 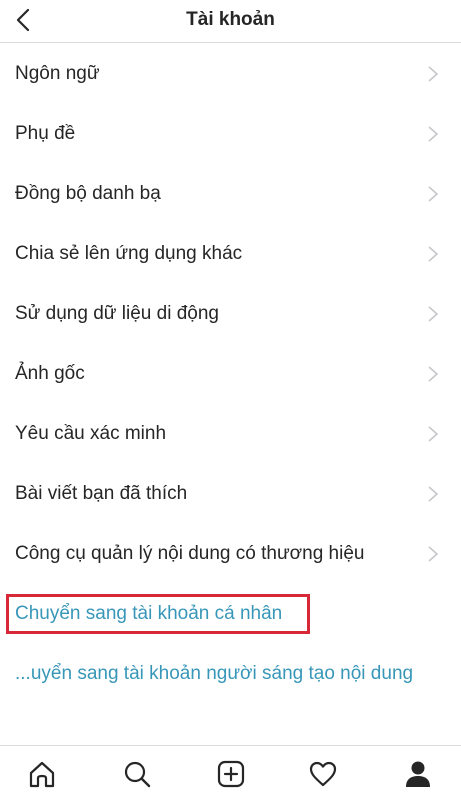 I want to click on page-title: Tài khoản, so click(x=230, y=19).